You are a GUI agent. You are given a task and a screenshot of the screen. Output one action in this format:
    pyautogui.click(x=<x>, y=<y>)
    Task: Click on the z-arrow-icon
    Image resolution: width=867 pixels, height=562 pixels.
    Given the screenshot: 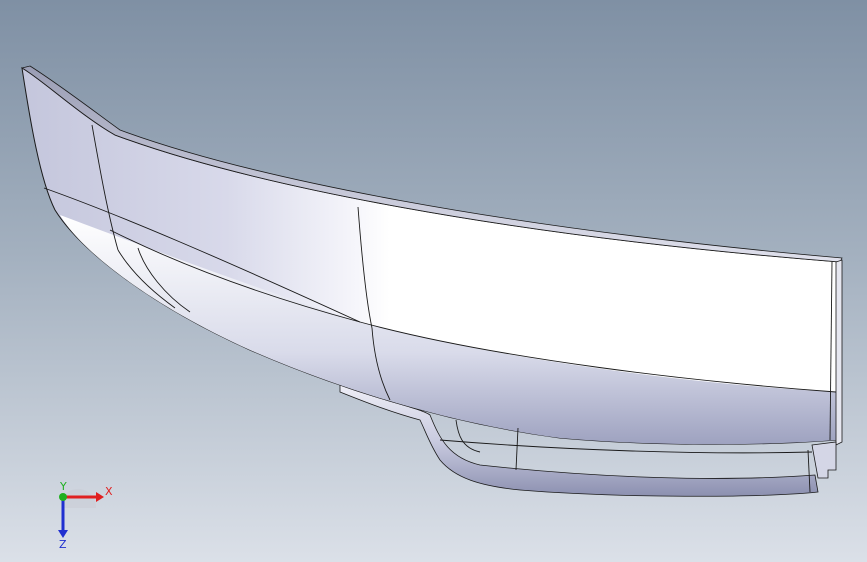 What is the action you would take?
    pyautogui.click(x=63, y=534)
    